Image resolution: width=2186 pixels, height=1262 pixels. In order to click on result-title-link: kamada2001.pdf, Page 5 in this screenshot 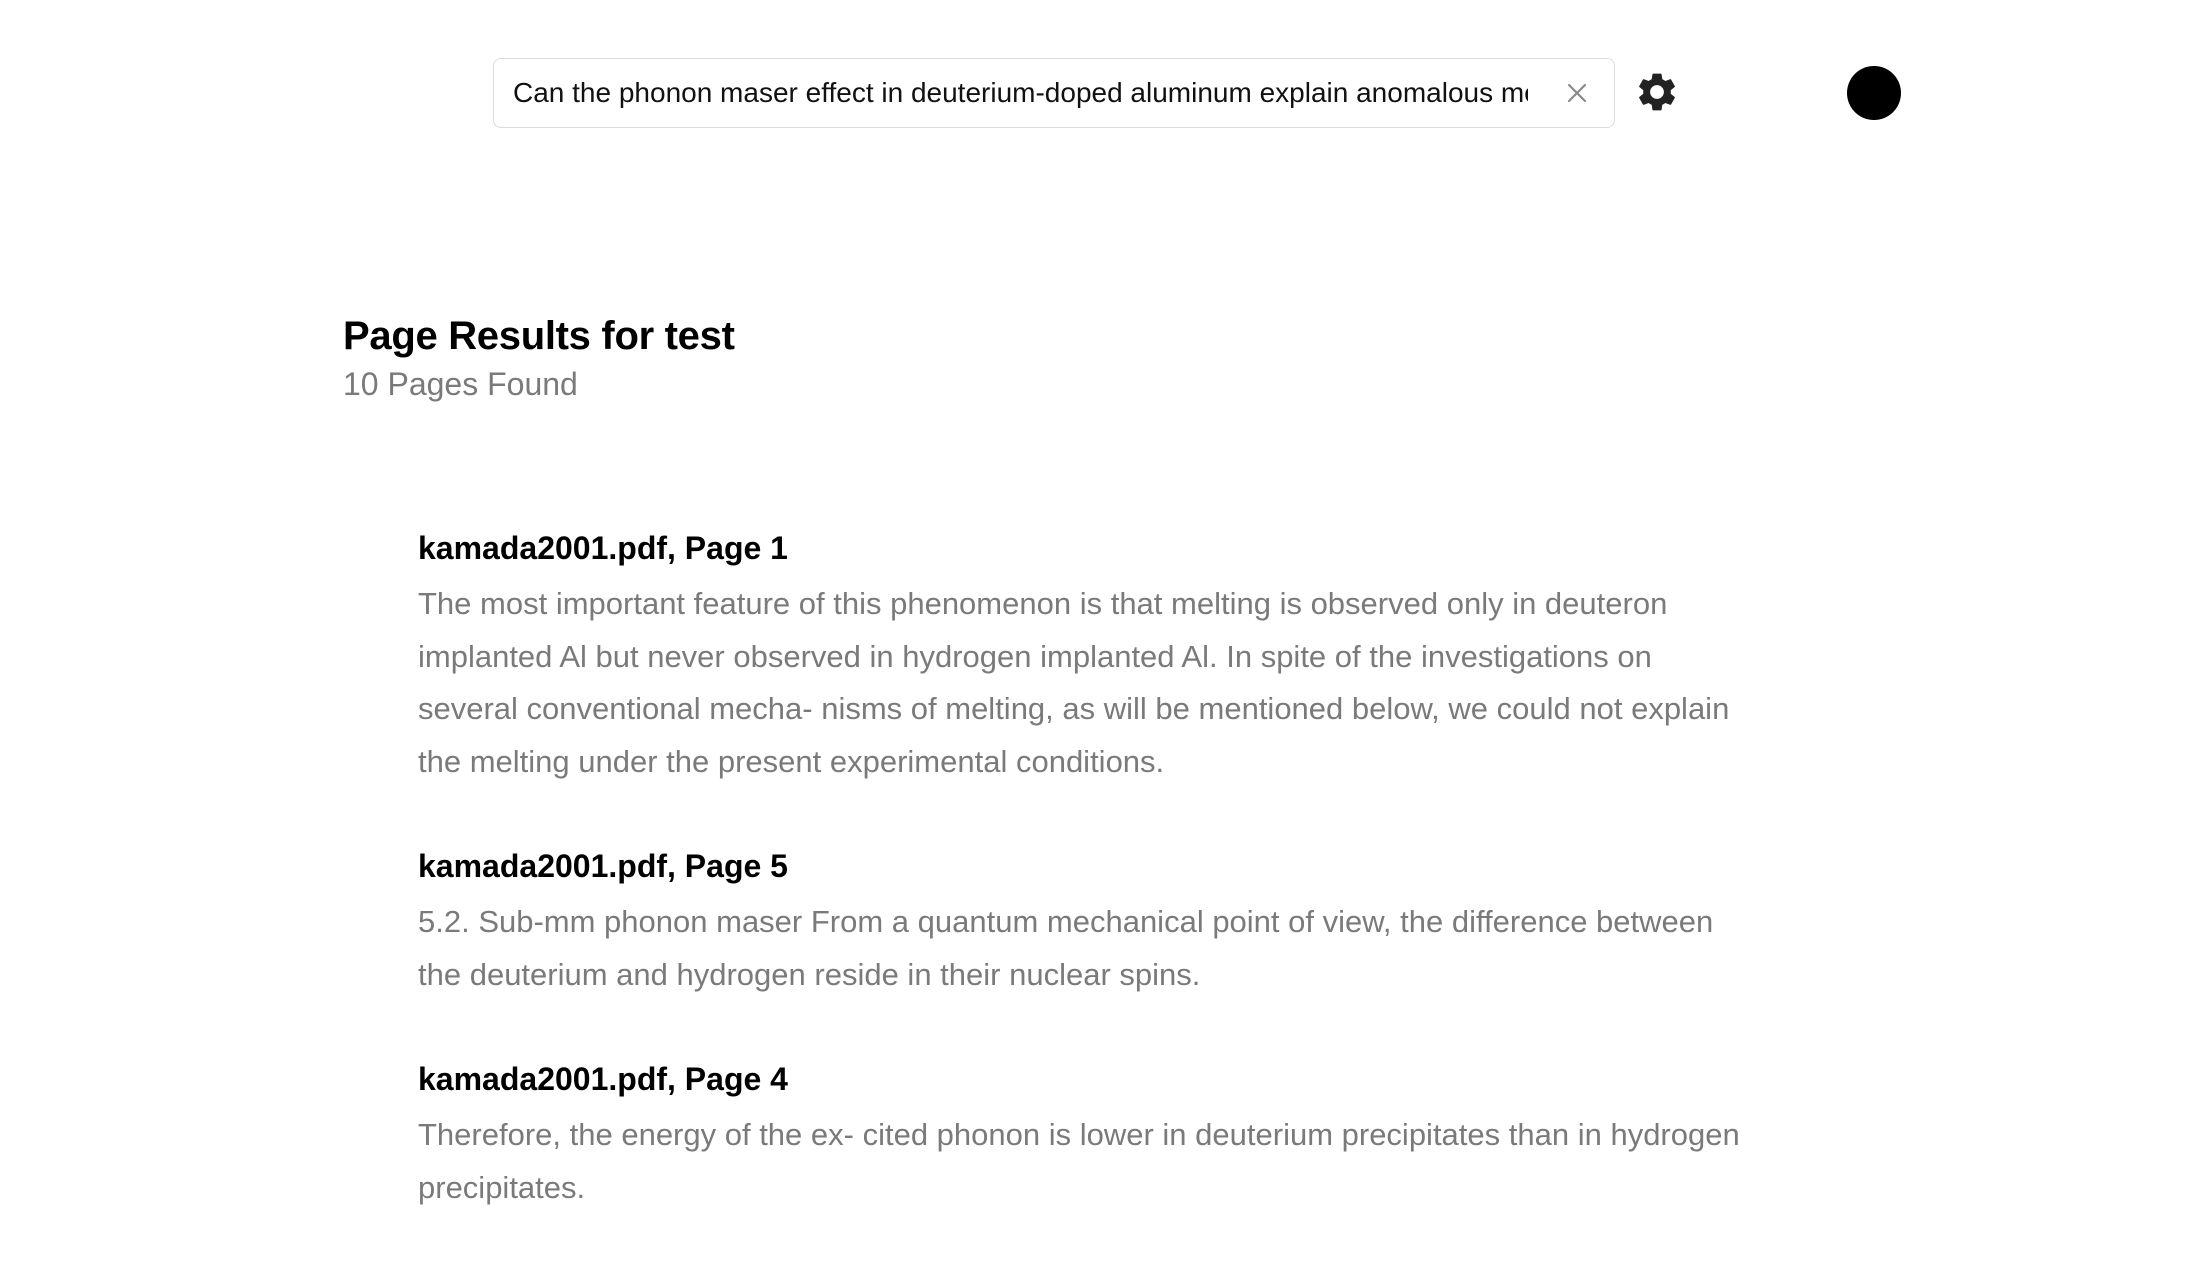, I will do `click(1088, 866)`.